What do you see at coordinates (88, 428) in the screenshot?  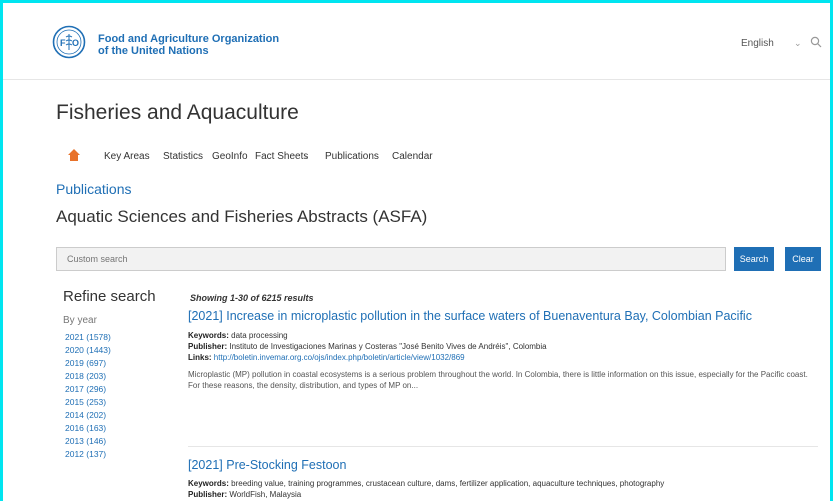 I see `year-filter: 2016 (163)` at bounding box center [88, 428].